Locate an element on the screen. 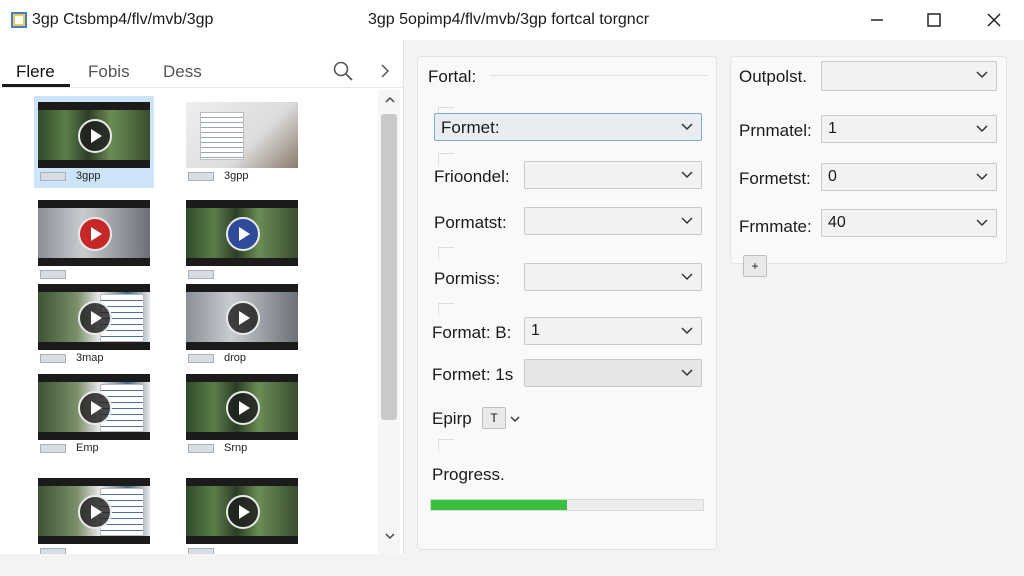 The width and height of the screenshot is (1024, 576). frioondel-select is located at coordinates (613, 175).